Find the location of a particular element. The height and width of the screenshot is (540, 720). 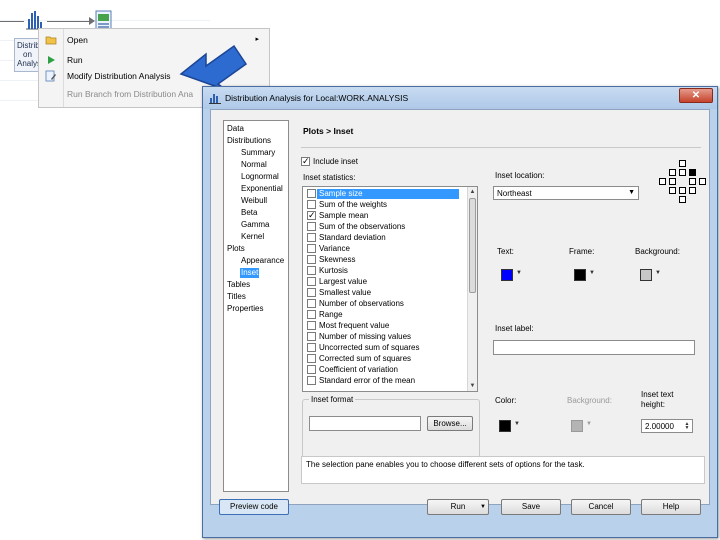

modify-task-icon is located at coordinates (51, 76).